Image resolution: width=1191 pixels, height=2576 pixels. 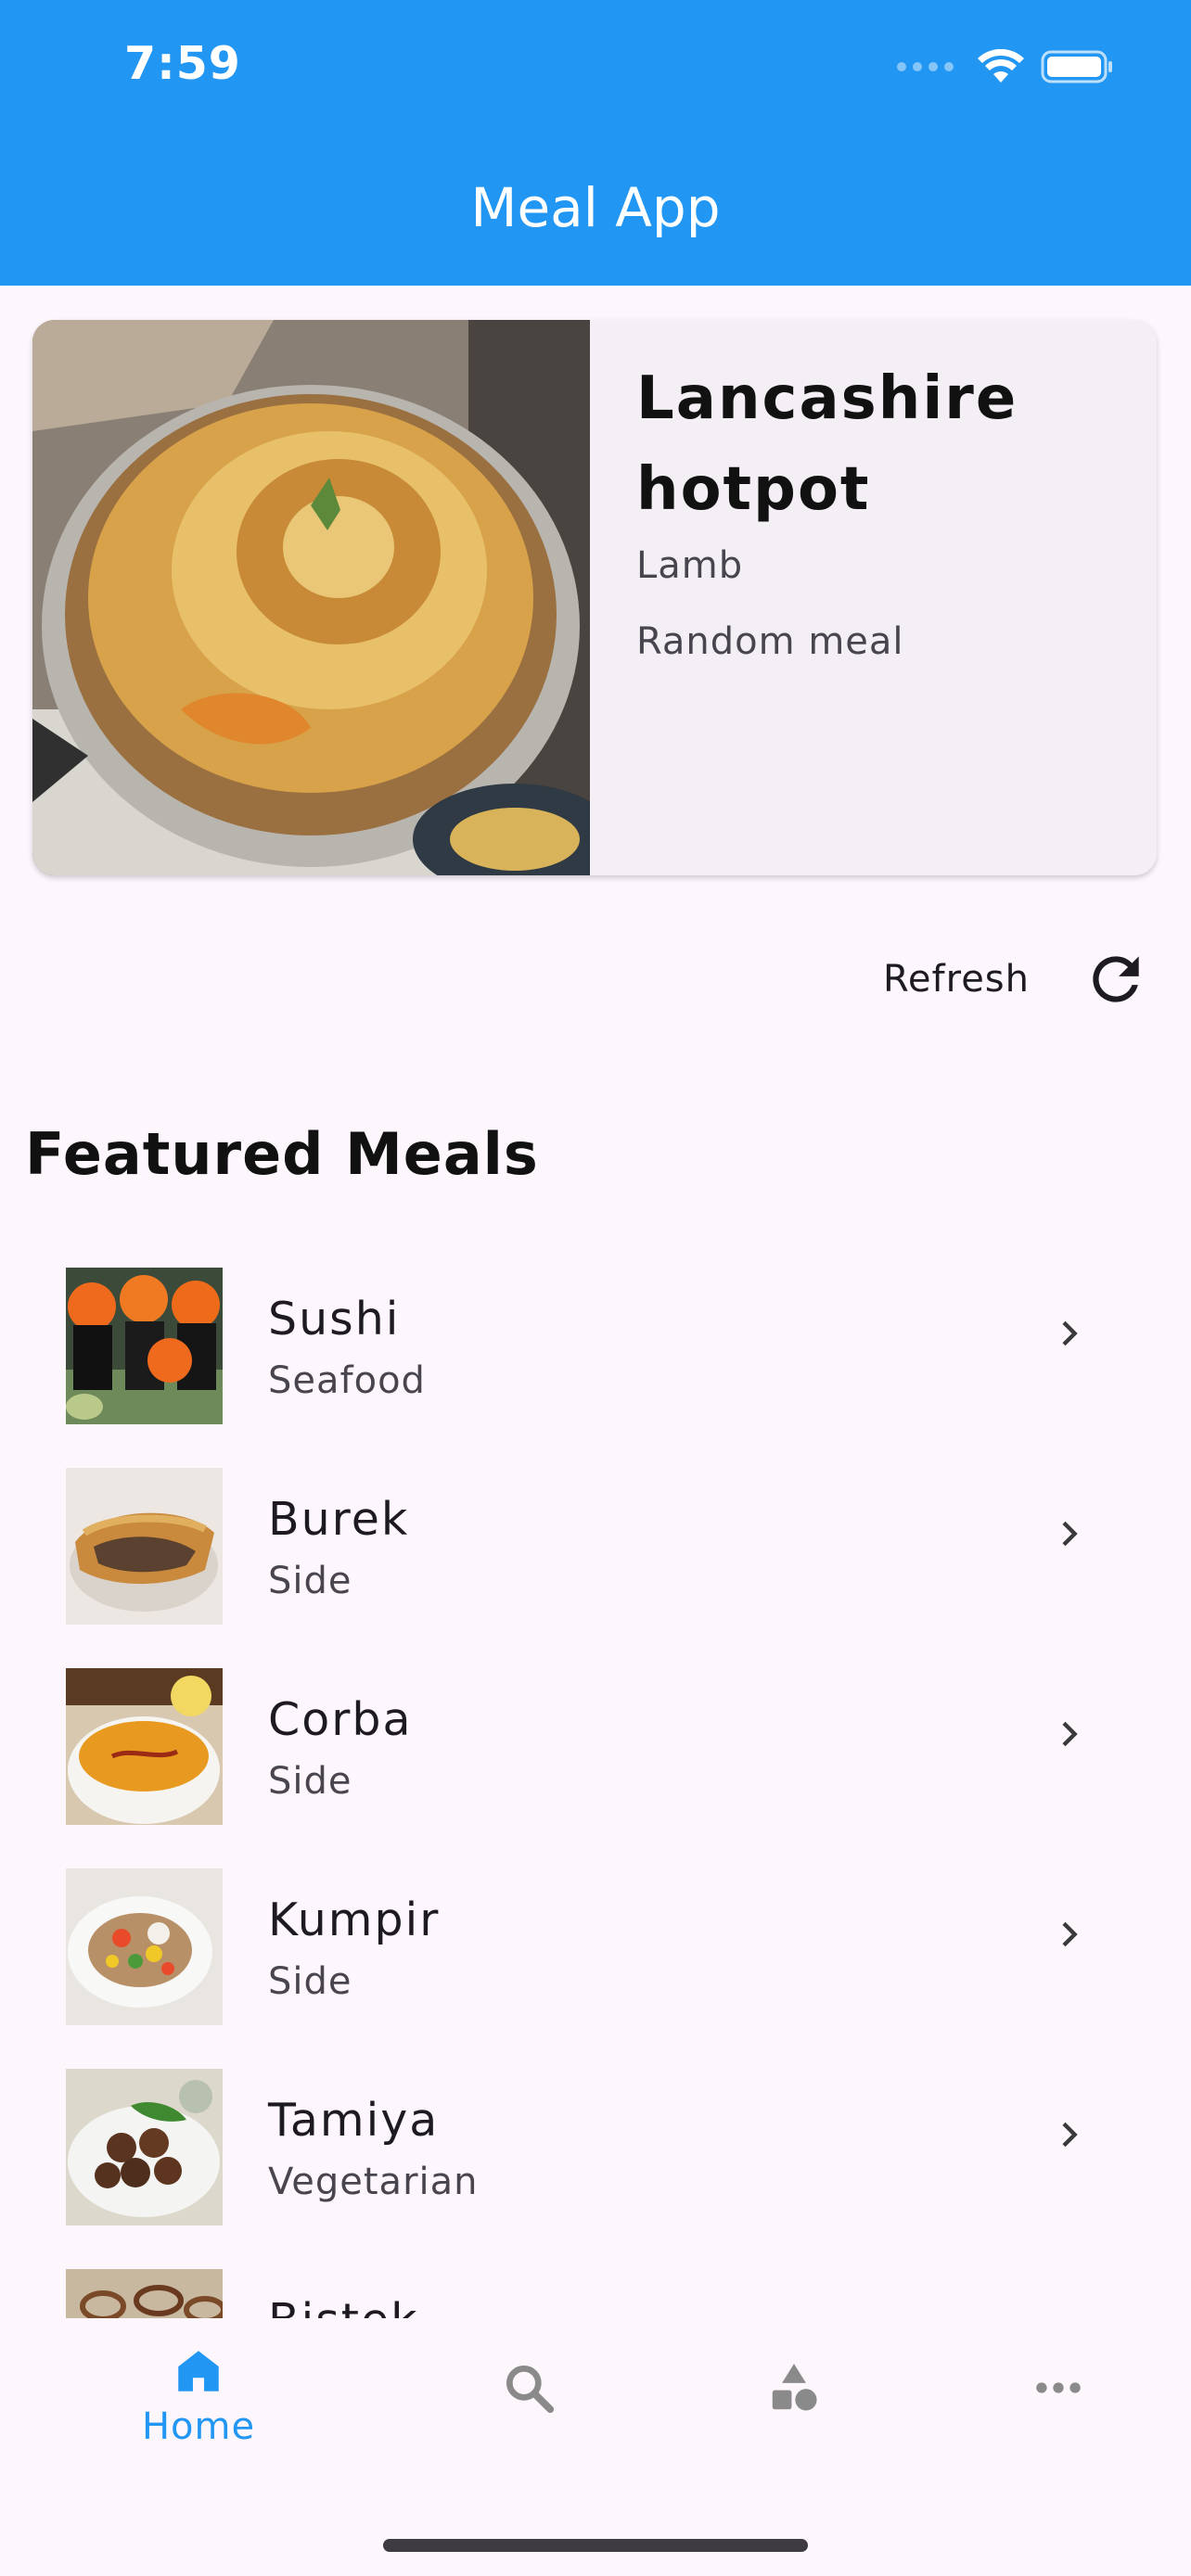 What do you see at coordinates (1076, 66) in the screenshot?
I see `battery-icon` at bounding box center [1076, 66].